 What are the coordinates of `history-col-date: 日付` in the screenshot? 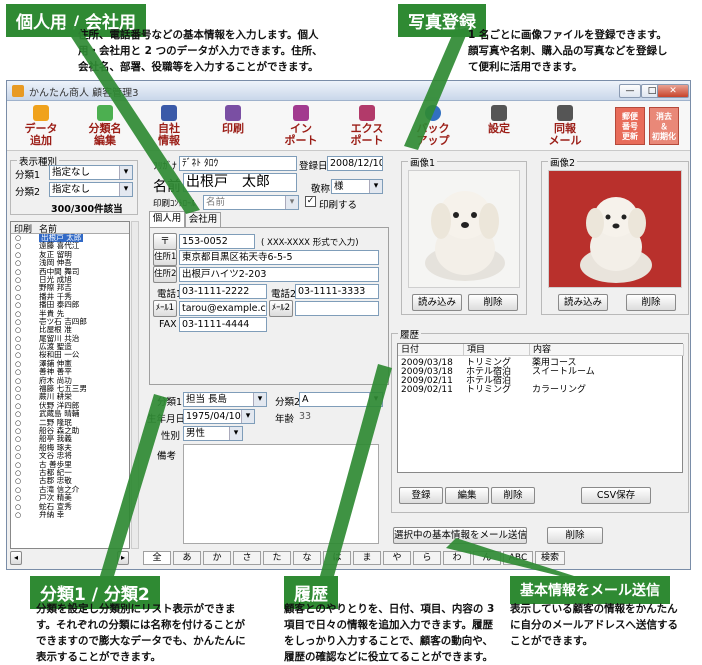 It's located at (431, 350).